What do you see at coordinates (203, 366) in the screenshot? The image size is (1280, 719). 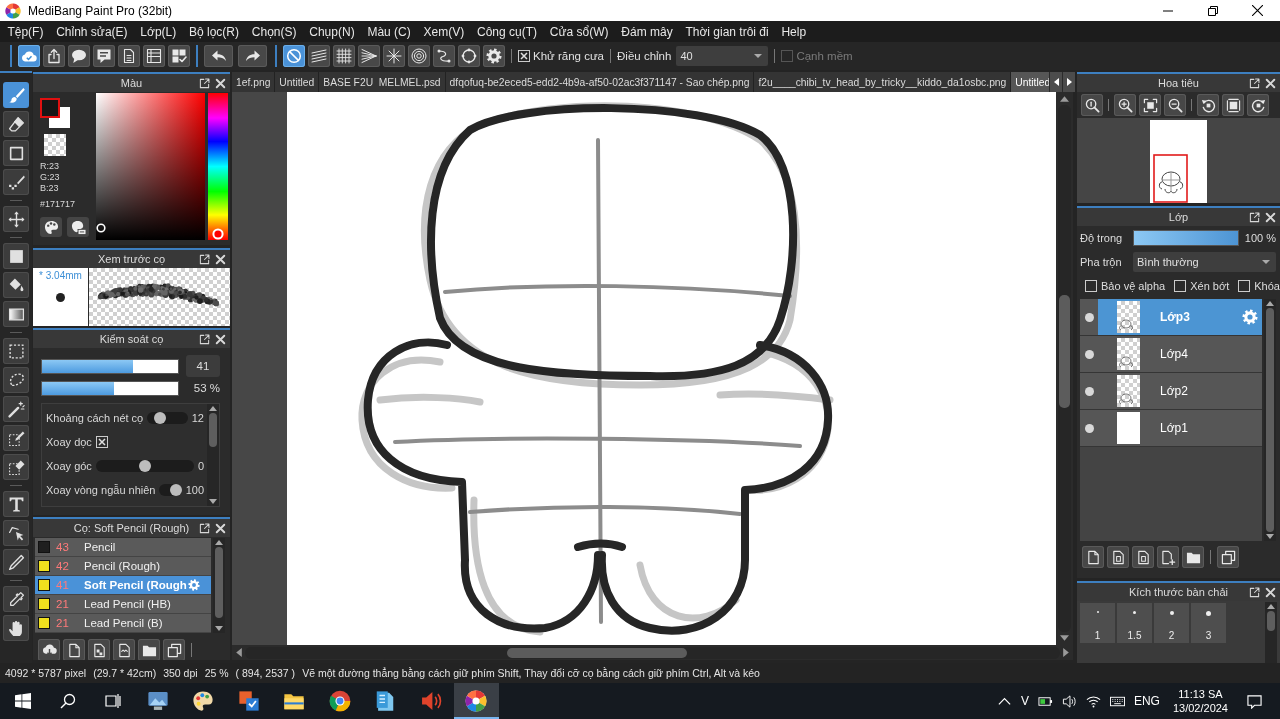 I see `size-value-field: 41` at bounding box center [203, 366].